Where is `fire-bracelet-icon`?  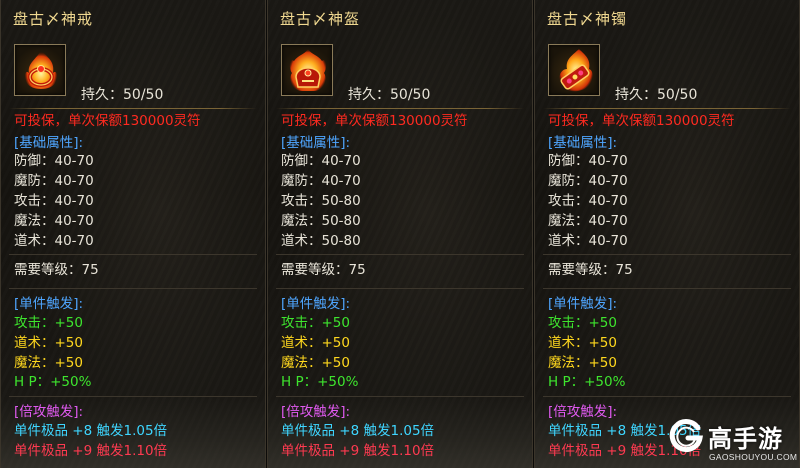 fire-bracelet-icon is located at coordinates (576, 70).